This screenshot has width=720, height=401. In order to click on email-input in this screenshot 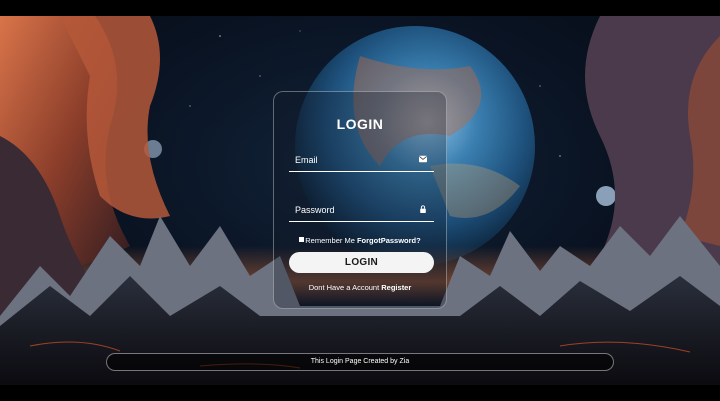, I will do `click(355, 160)`.